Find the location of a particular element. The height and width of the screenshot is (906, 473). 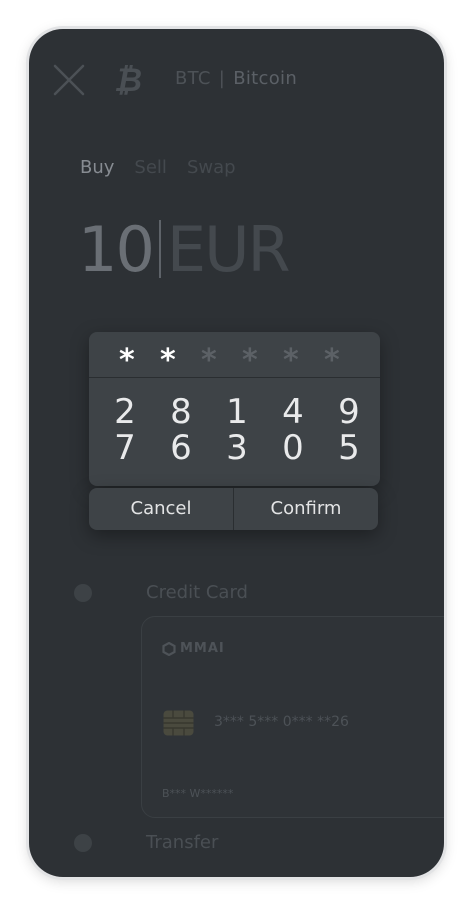

keypad-key: 3 is located at coordinates (237, 448).